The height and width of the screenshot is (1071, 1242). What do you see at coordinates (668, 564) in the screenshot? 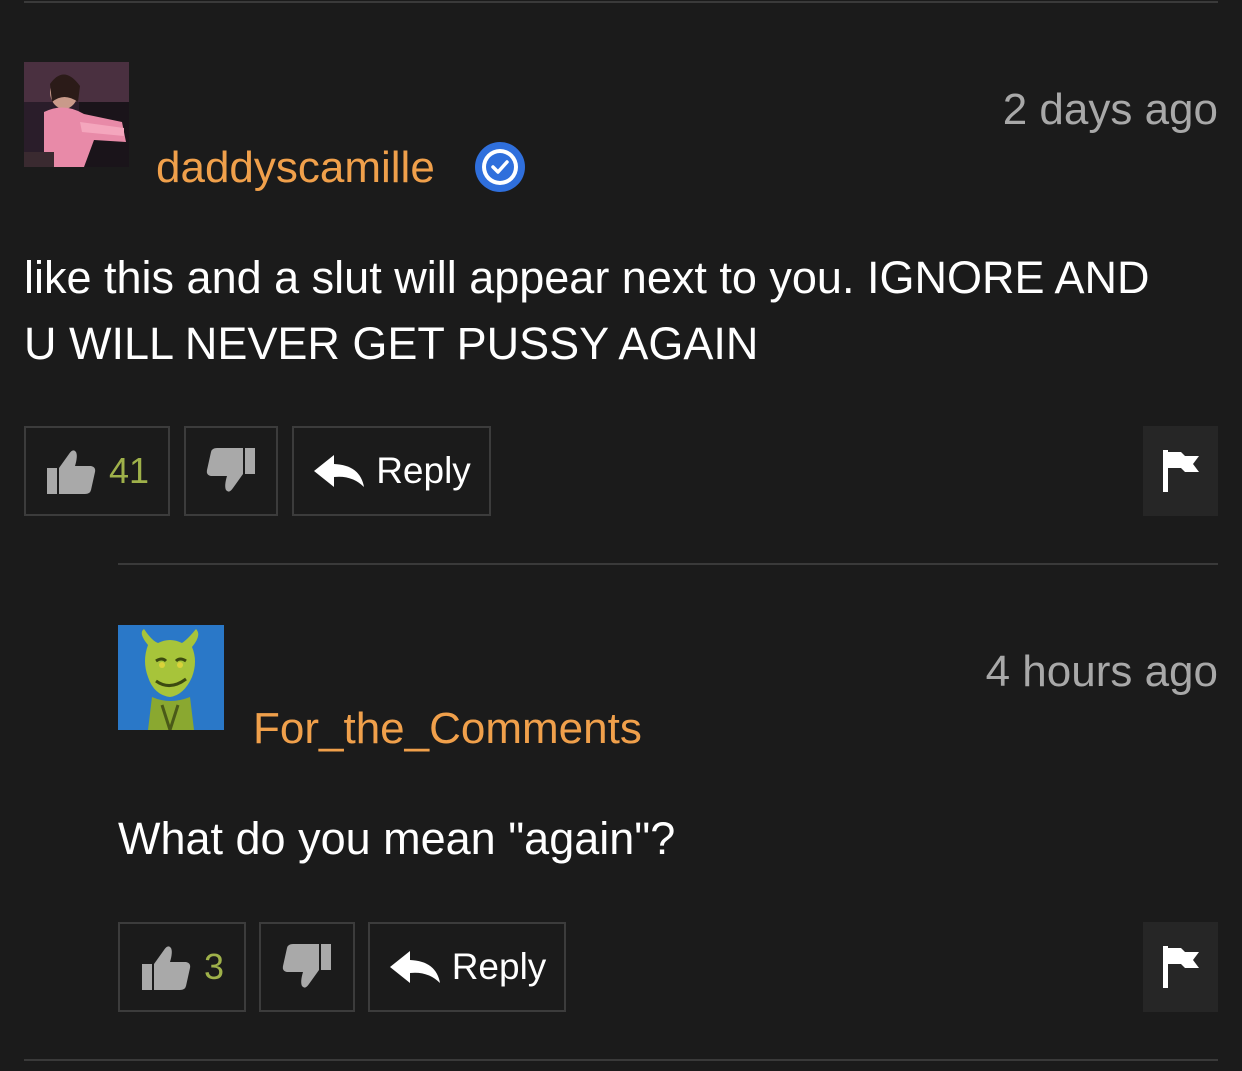
I see `reply-divider` at bounding box center [668, 564].